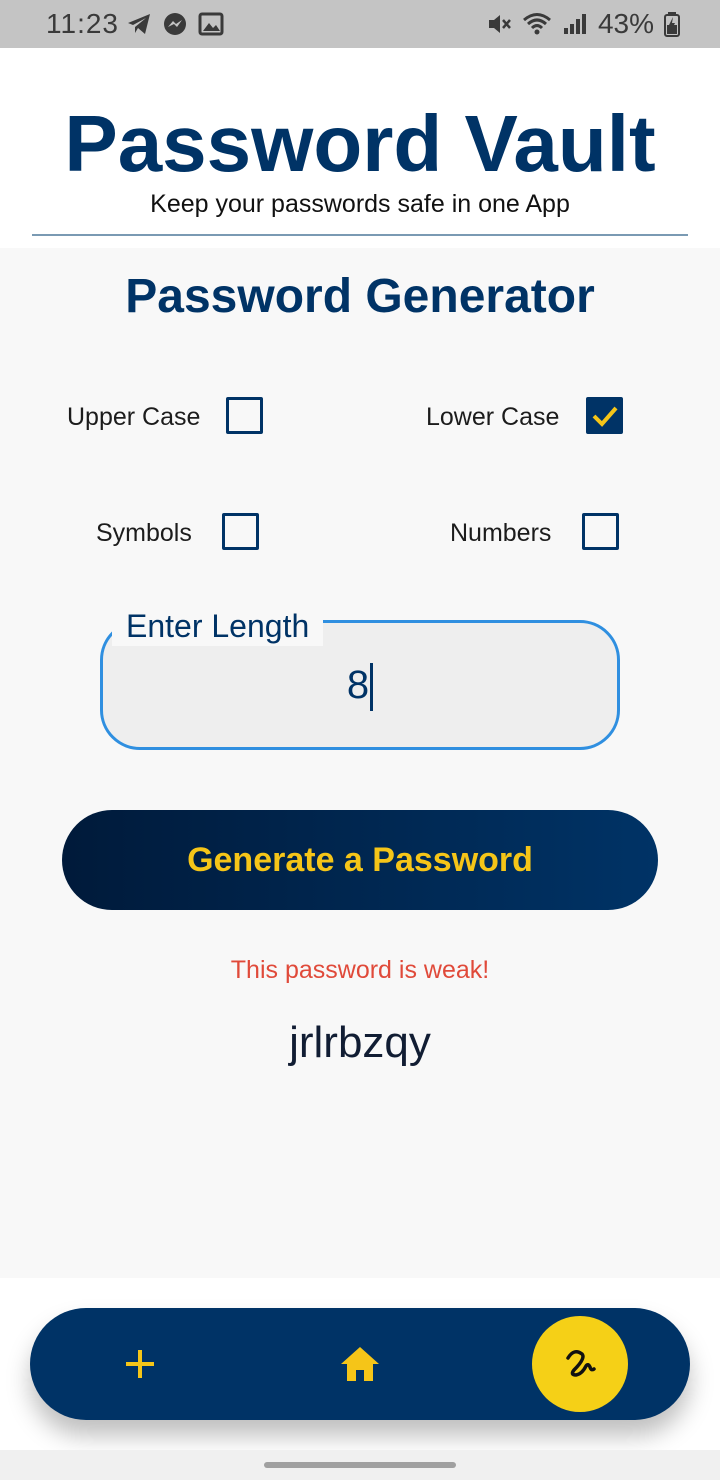 This screenshot has height=1480, width=720. I want to click on check-icon, so click(605, 416).